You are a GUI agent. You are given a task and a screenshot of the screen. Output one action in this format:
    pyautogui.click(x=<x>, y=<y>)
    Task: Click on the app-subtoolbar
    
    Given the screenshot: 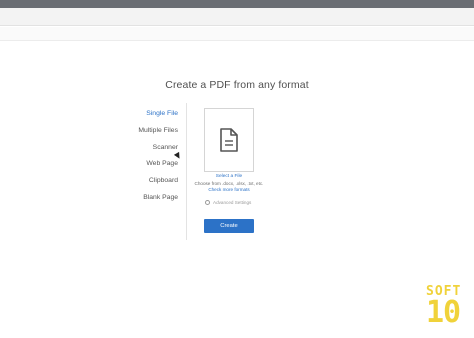 What is the action you would take?
    pyautogui.click(x=237, y=34)
    